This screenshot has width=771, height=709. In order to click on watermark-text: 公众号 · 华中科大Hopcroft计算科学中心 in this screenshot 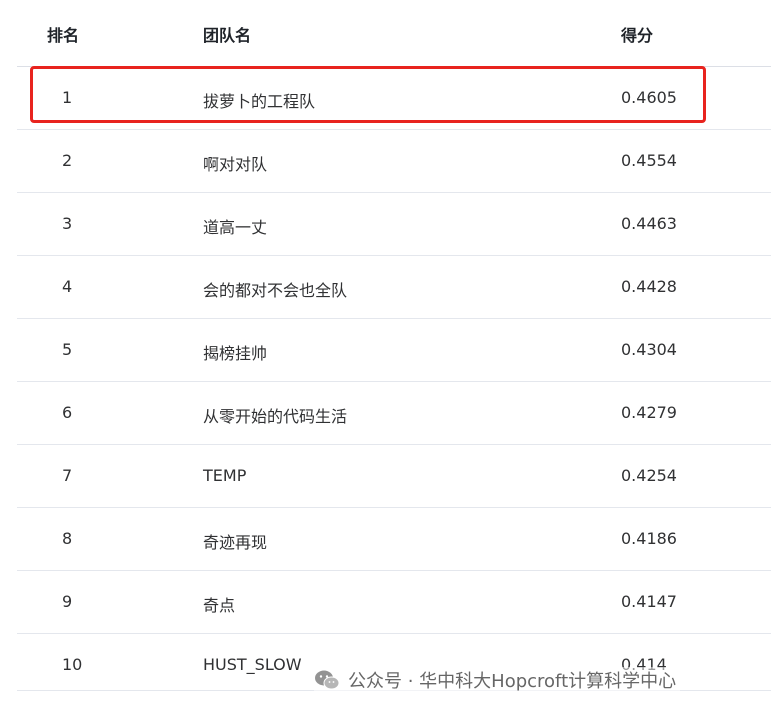, I will do `click(512, 681)`.